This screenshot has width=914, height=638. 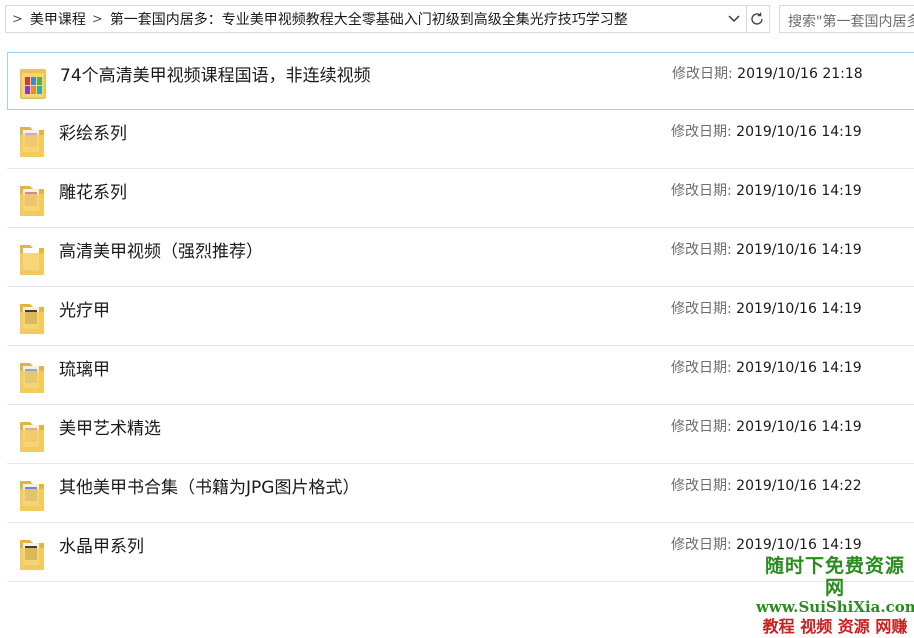 I want to click on file-name: 美甲艺术精选, so click(x=110, y=429).